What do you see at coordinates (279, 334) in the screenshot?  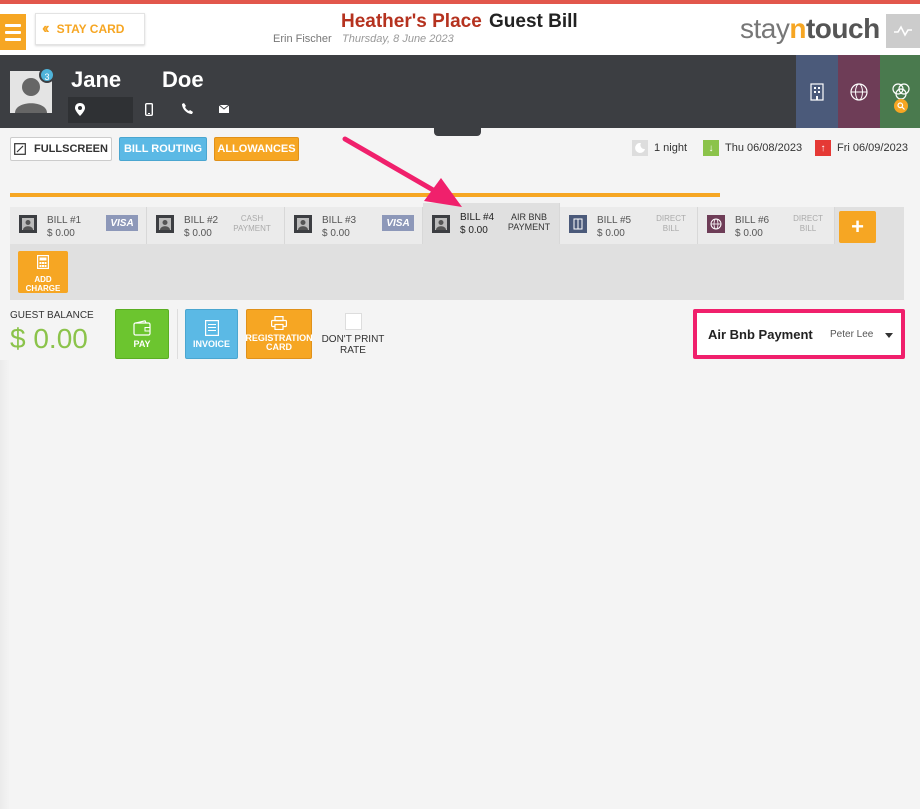 I see `registration-card-button: REGISTRATION CARD` at bounding box center [279, 334].